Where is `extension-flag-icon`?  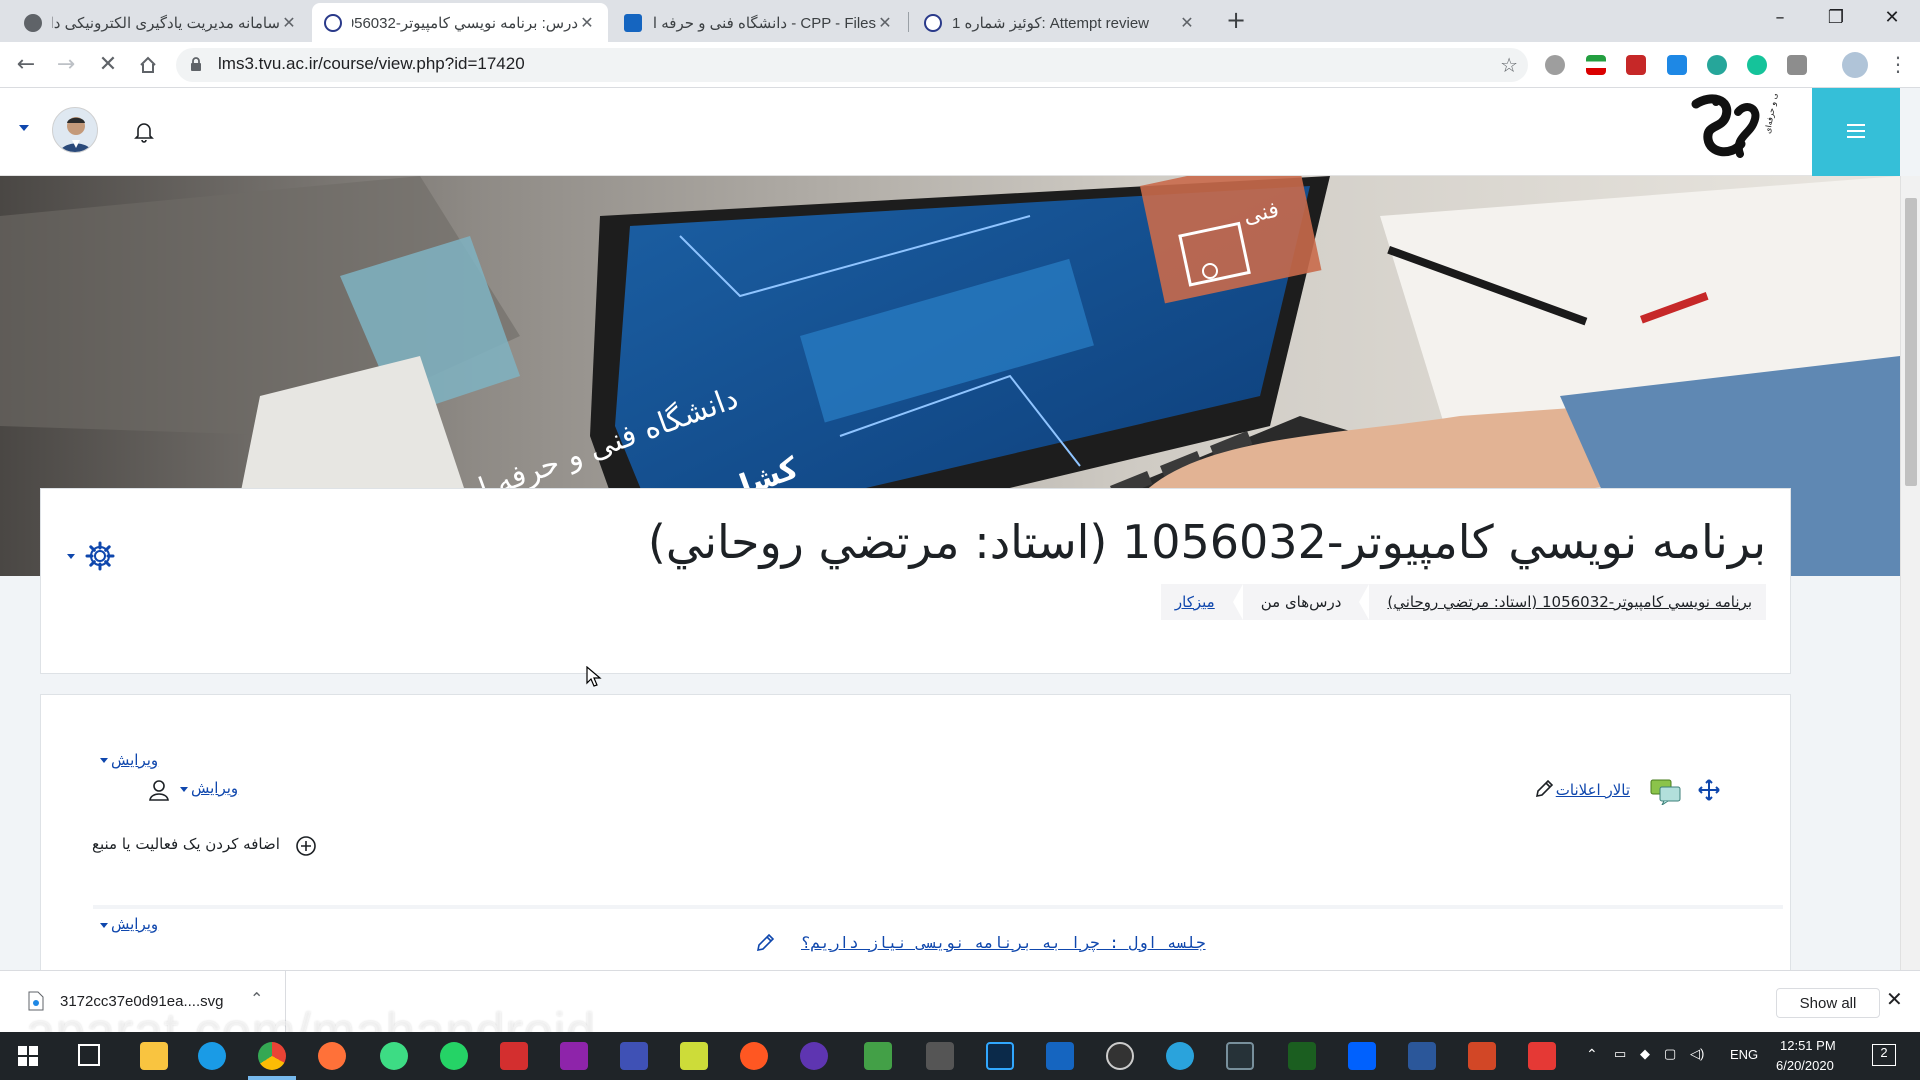
extension-flag-icon is located at coordinates (1596, 65).